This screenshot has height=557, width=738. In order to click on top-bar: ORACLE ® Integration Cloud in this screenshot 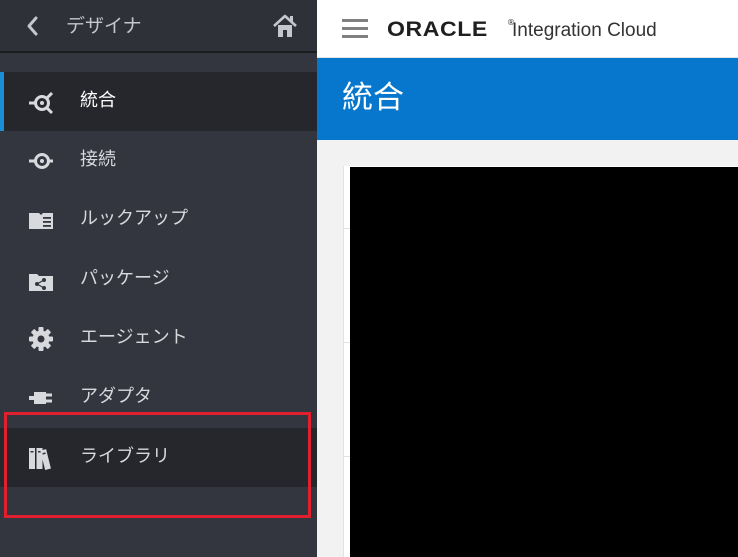, I will do `click(527, 29)`.